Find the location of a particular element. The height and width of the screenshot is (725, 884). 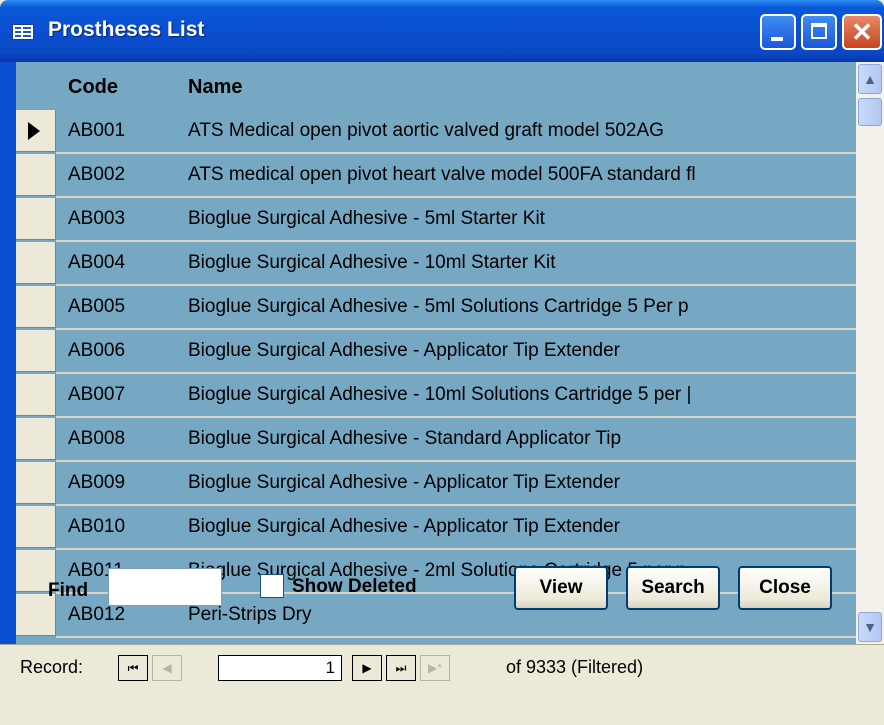

cell-code: AB005 is located at coordinates (96, 307).